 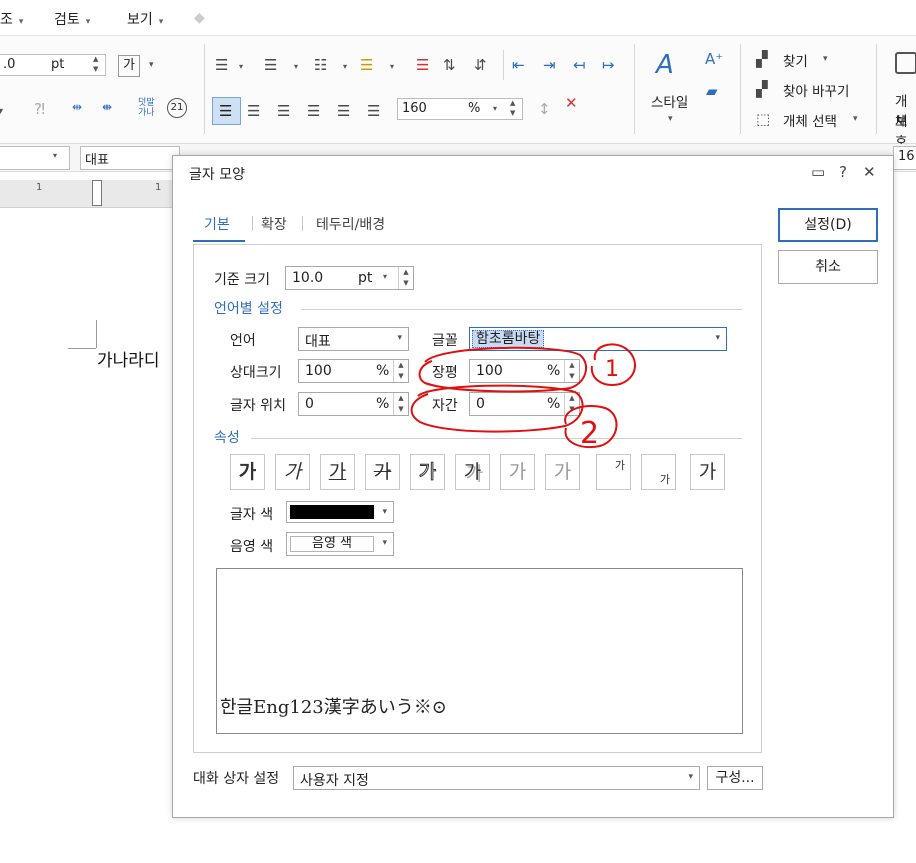 What do you see at coordinates (343, 111) in the screenshot?
I see `align-distribute-icon: ☰` at bounding box center [343, 111].